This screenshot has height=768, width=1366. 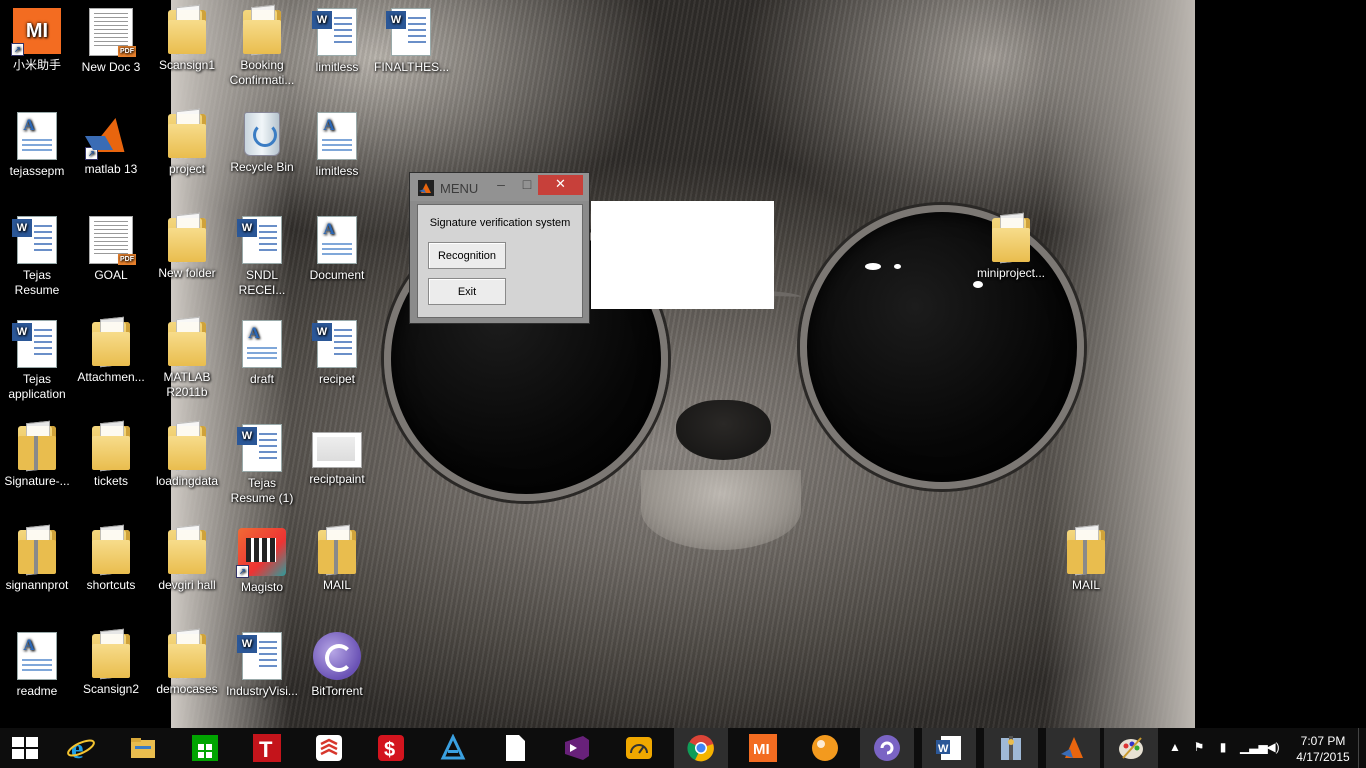 I want to click on desktop-icon-tejas-application: Tejas application, so click(x=37, y=358).